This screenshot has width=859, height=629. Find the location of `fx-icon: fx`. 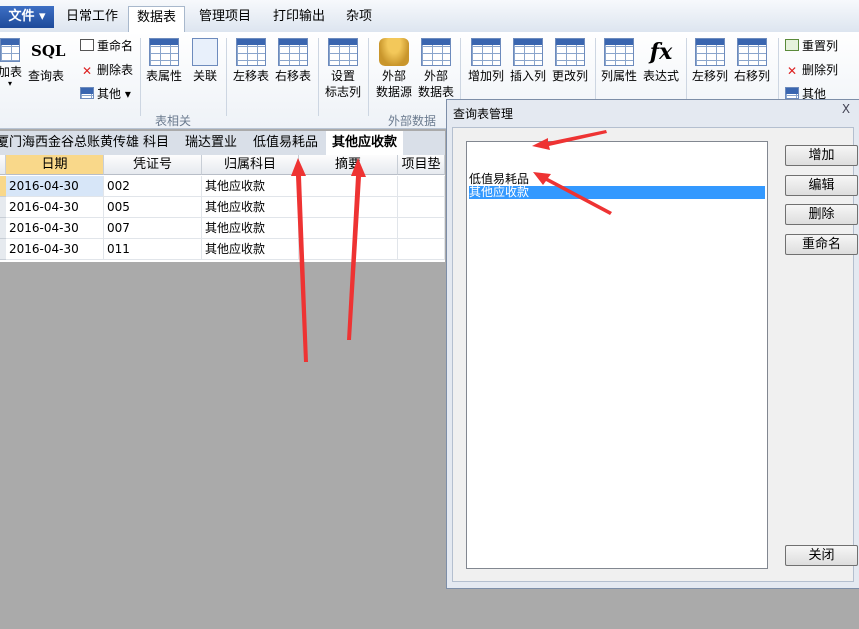

fx-icon: fx is located at coordinates (661, 52).